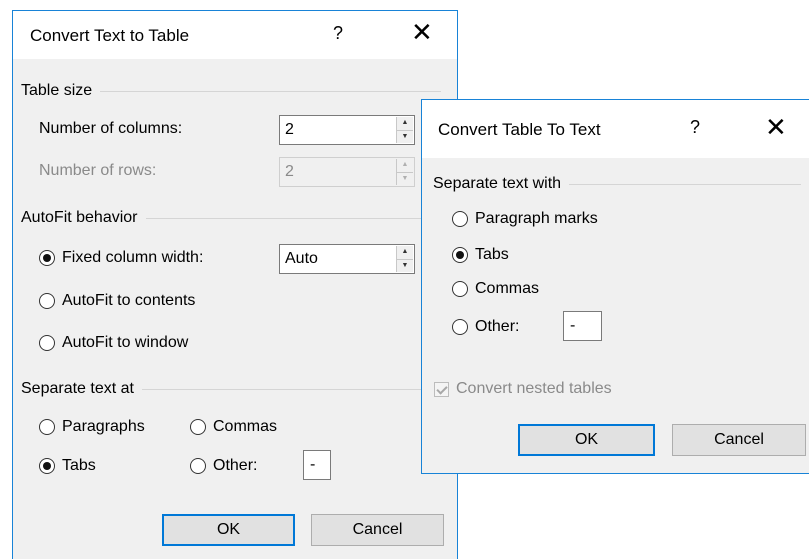  What do you see at coordinates (519, 129) in the screenshot?
I see `dialog-title: Convert Table To Text` at bounding box center [519, 129].